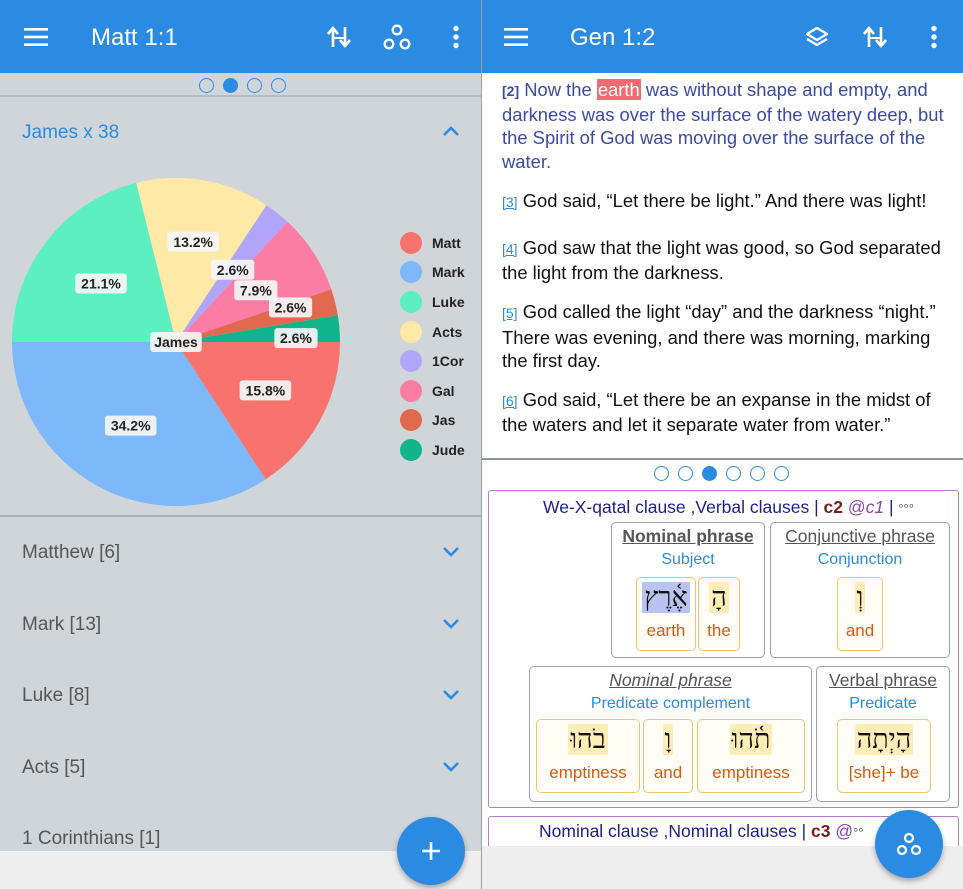 This screenshot has height=889, width=963. What do you see at coordinates (397, 37) in the screenshot?
I see `share-button` at bounding box center [397, 37].